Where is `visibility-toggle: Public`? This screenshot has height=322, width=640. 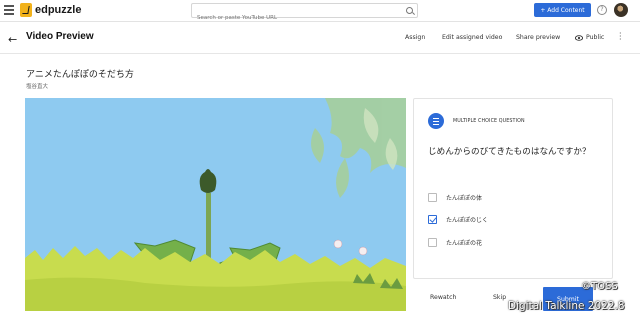
visibility-toggle: Public is located at coordinates (589, 37).